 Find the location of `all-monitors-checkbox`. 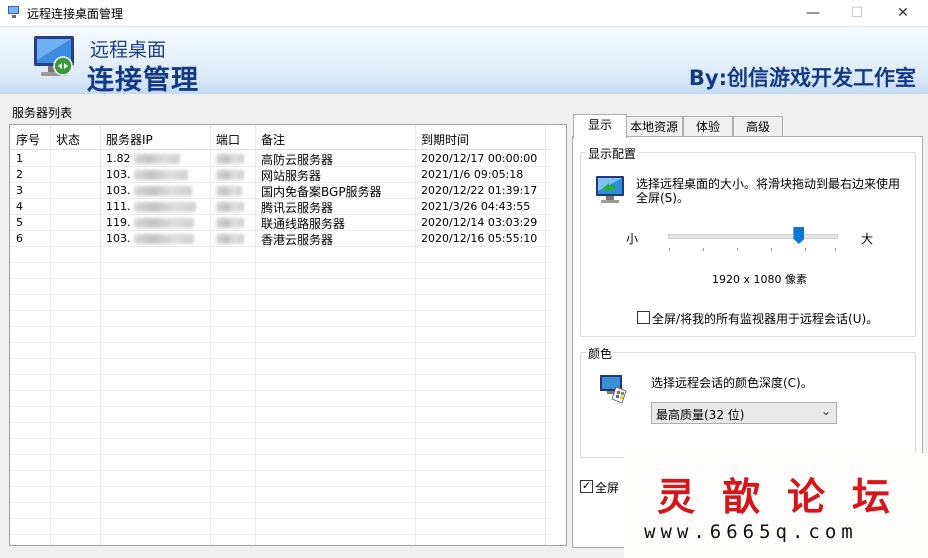

all-monitors-checkbox is located at coordinates (643, 317).